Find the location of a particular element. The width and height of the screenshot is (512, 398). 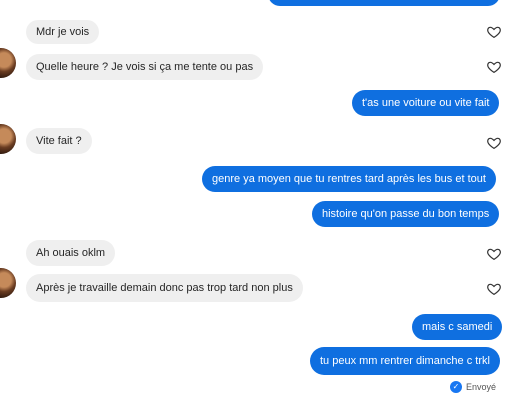

message-text: Mdr je vois is located at coordinates (63, 32).